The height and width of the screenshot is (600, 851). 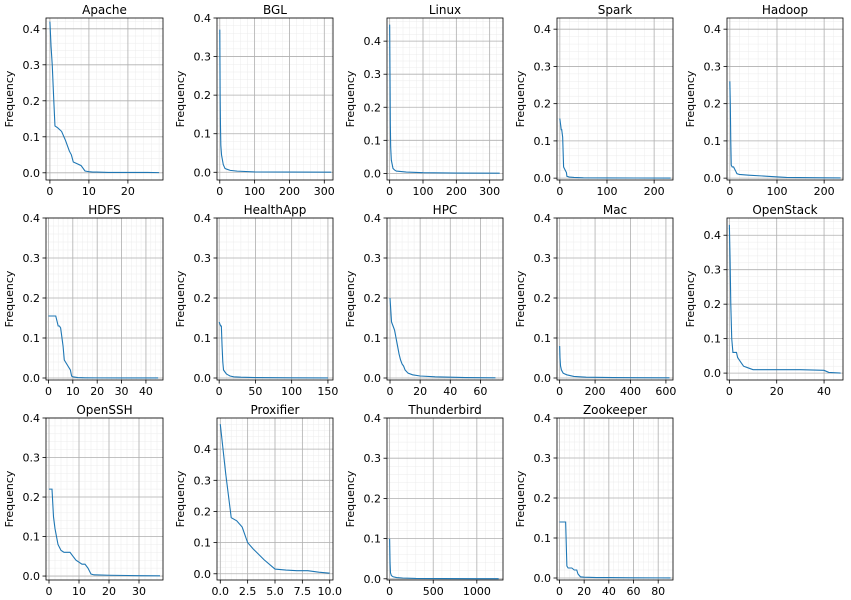 What do you see at coordinates (104, 210) in the screenshot?
I see `chart-title: HDFS` at bounding box center [104, 210].